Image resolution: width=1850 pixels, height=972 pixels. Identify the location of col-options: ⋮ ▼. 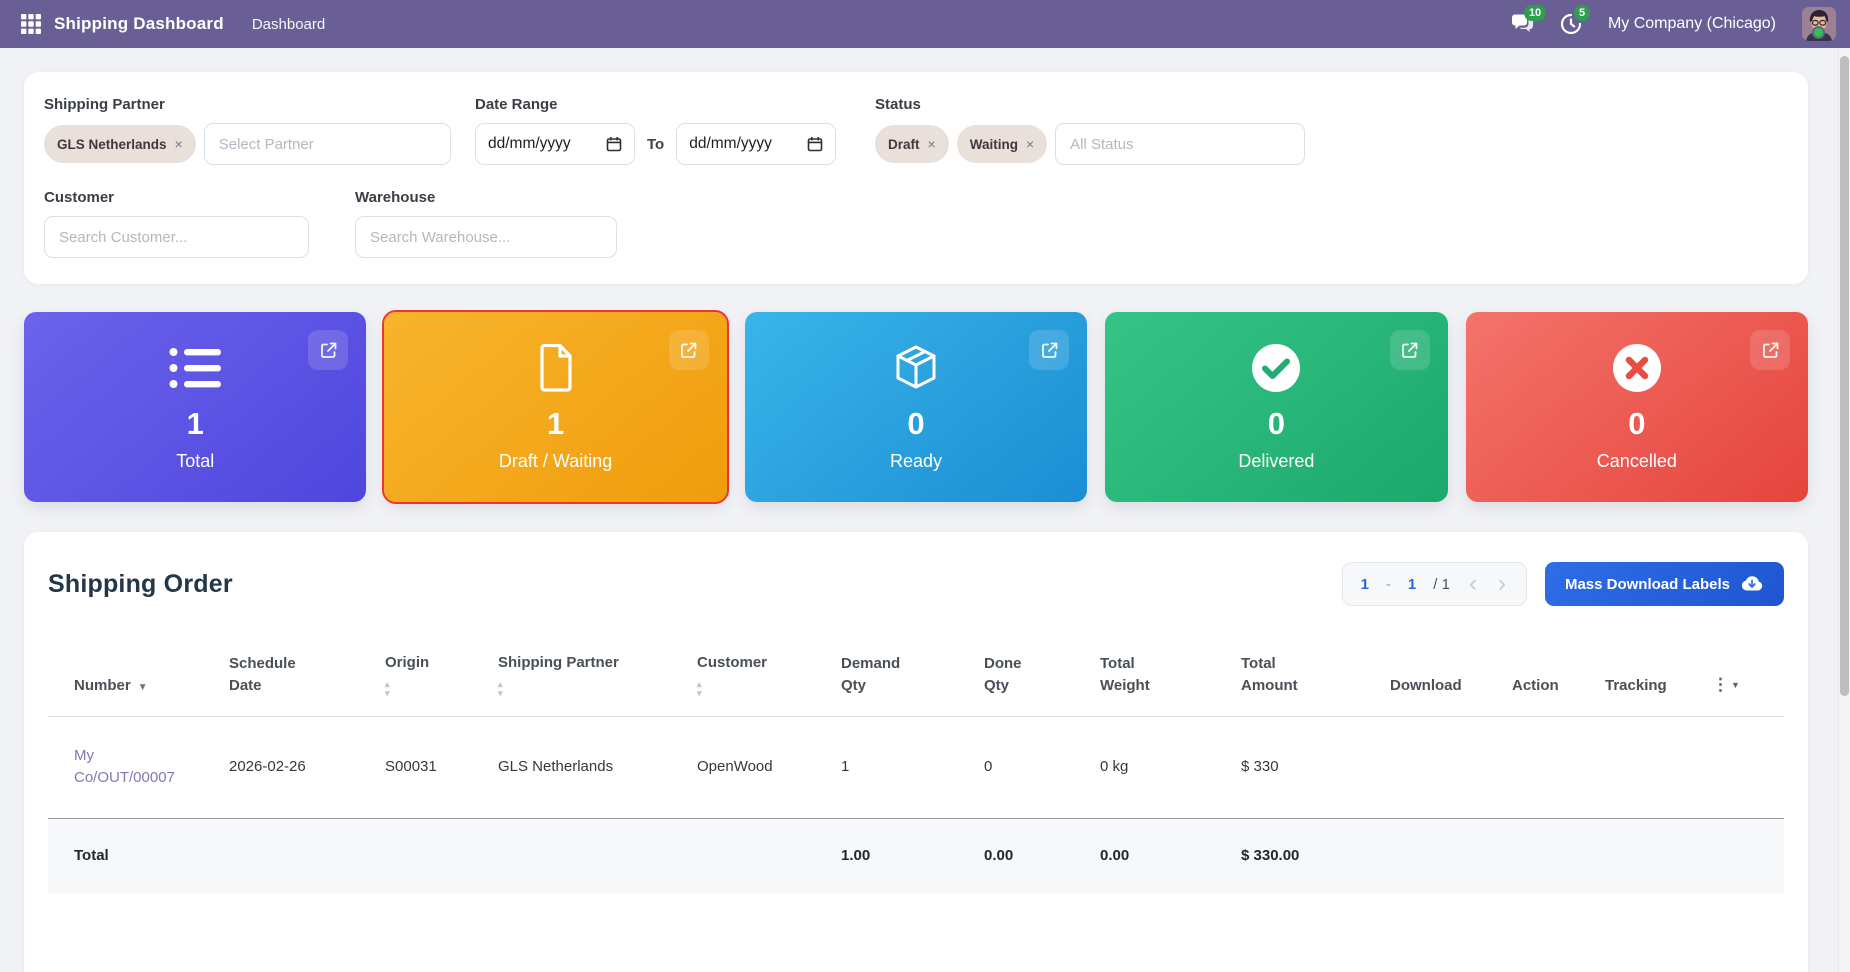
(1748, 684).